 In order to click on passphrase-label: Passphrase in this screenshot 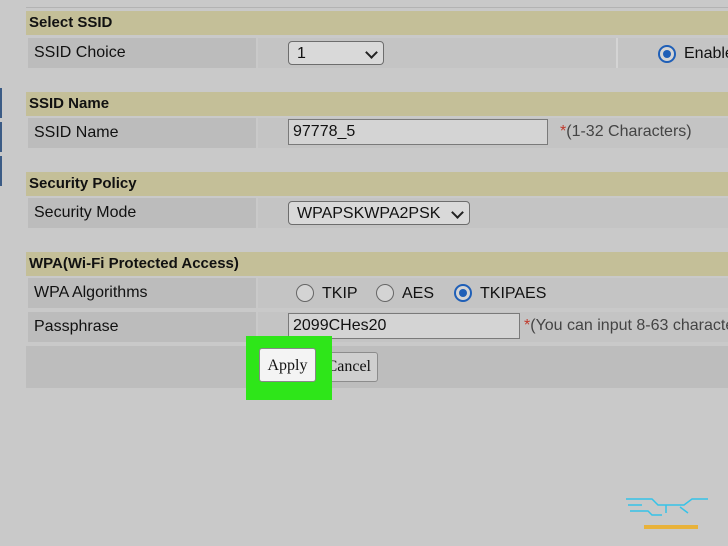, I will do `click(142, 327)`.